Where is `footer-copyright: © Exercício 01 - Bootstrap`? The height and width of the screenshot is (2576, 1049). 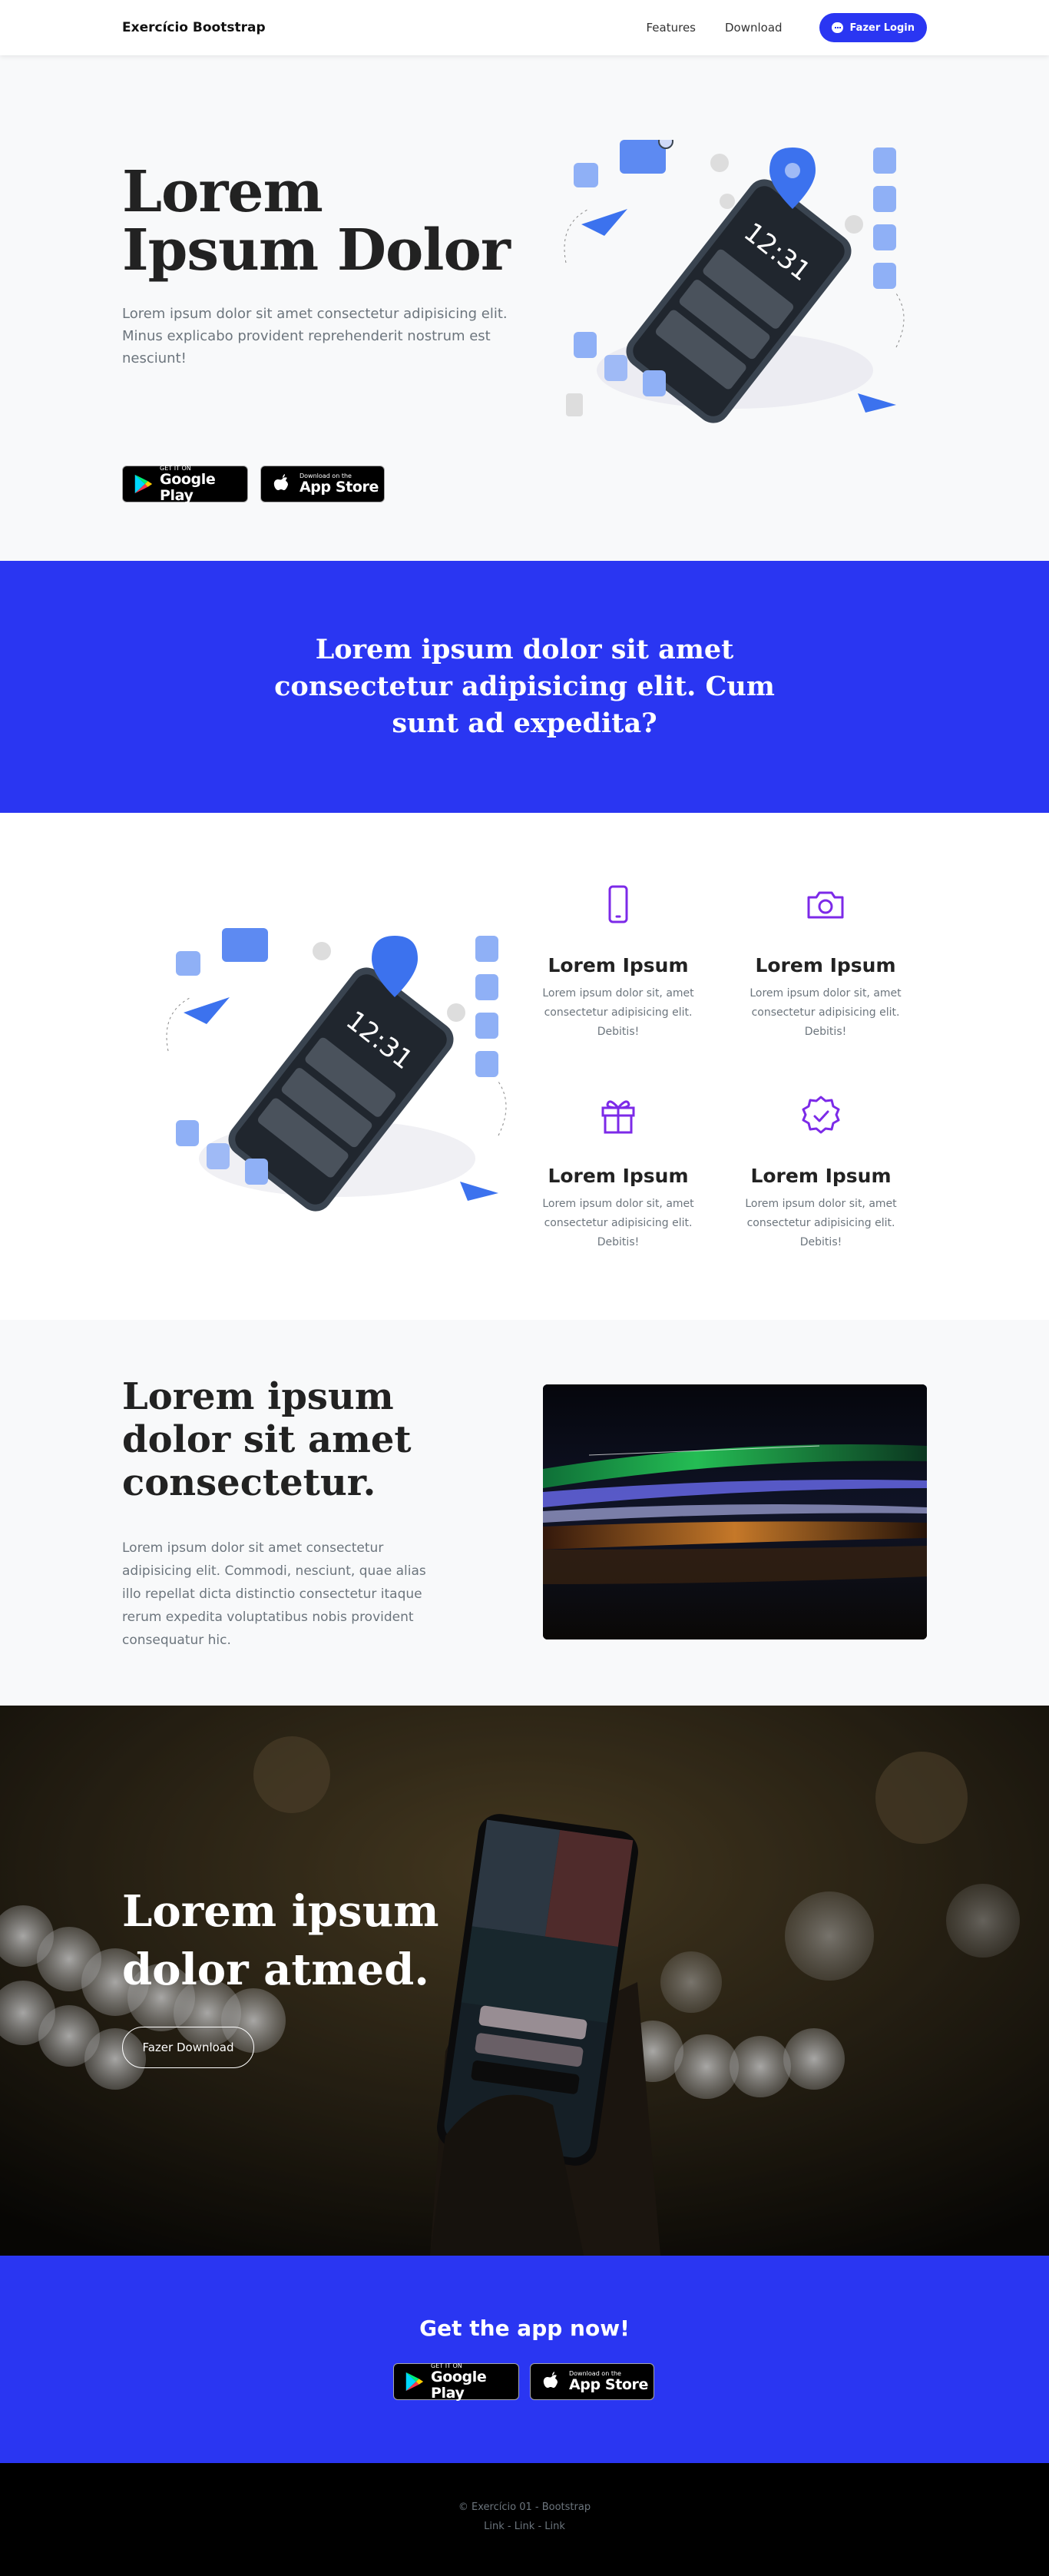
footer-copyright: © Exercício 01 - Bootstrap is located at coordinates (524, 2507).